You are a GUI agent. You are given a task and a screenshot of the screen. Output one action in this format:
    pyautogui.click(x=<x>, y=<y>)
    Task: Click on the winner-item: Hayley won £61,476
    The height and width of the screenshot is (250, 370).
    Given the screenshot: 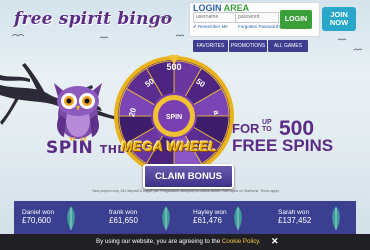 What is the action you would take?
    pyautogui.click(x=210, y=217)
    